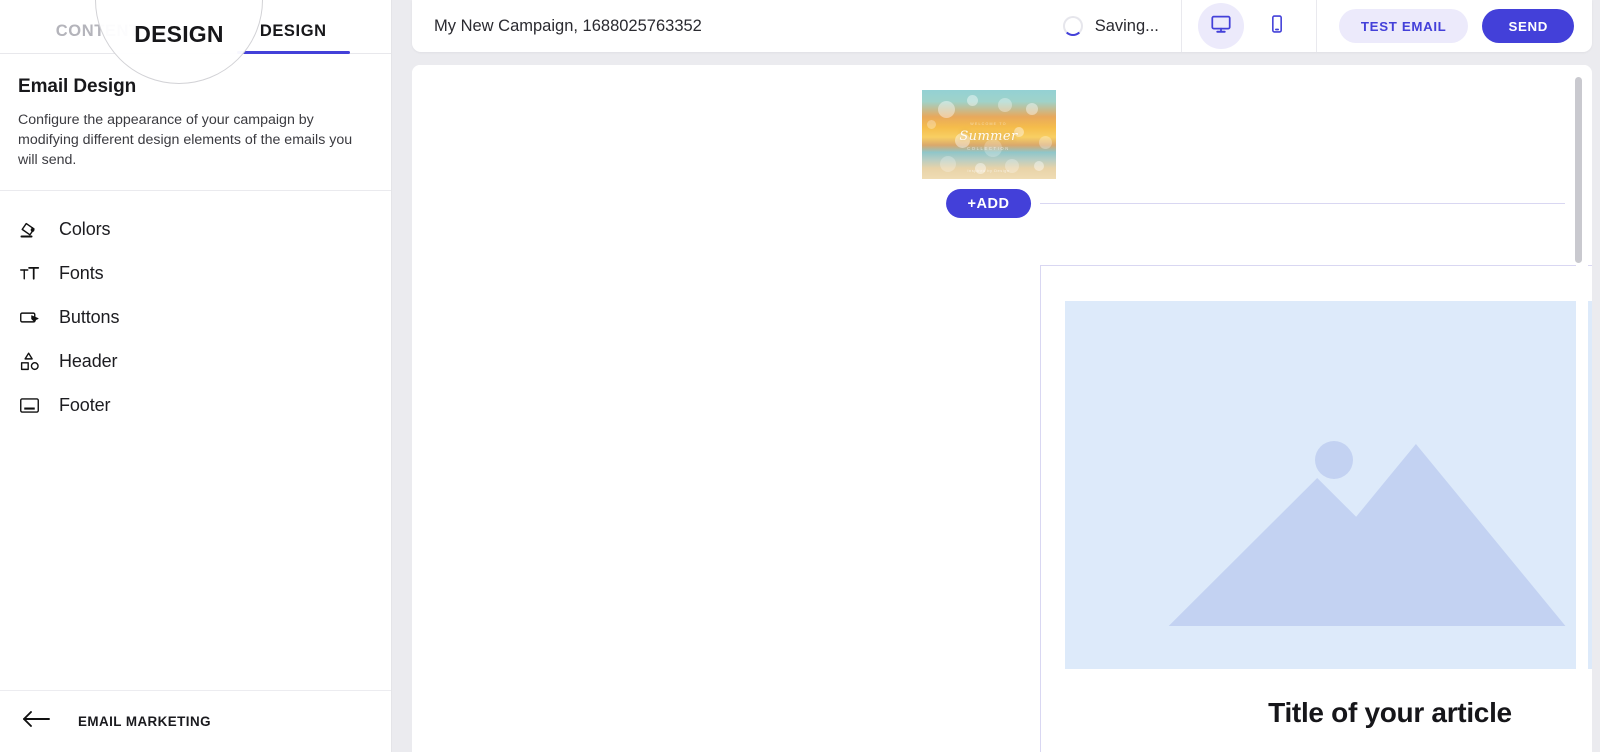 This screenshot has height=752, width=1600. I want to click on article-title: Title of your article, so click(1316, 713).